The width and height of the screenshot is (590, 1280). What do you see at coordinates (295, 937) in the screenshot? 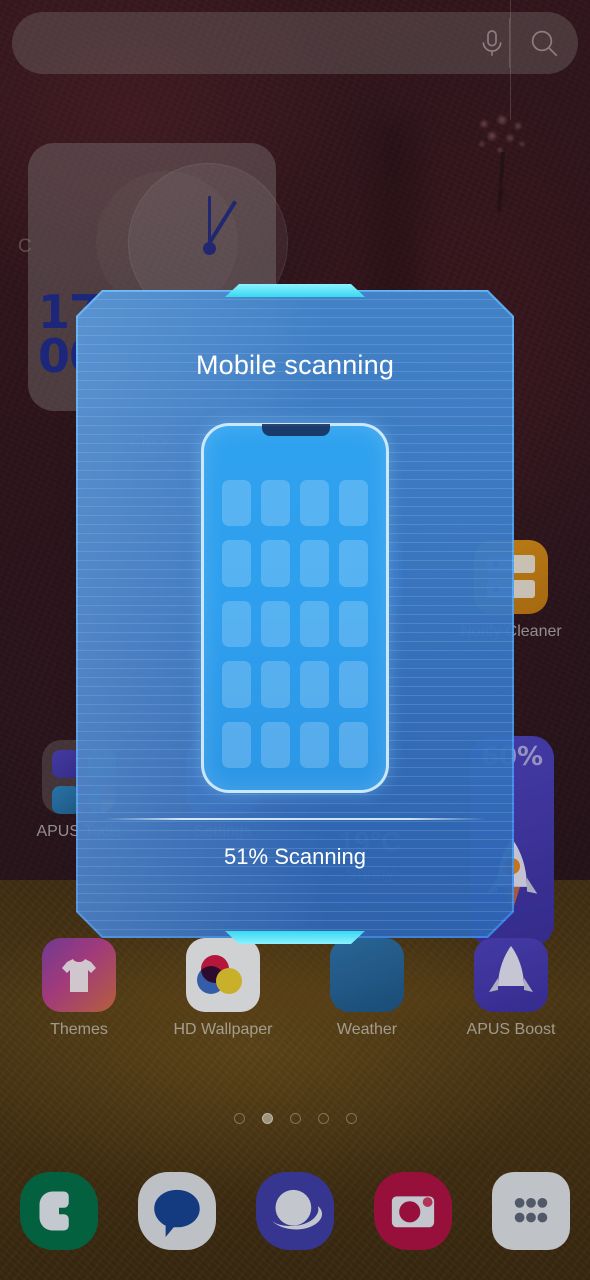
I see `overlay-bottom-notch` at bounding box center [295, 937].